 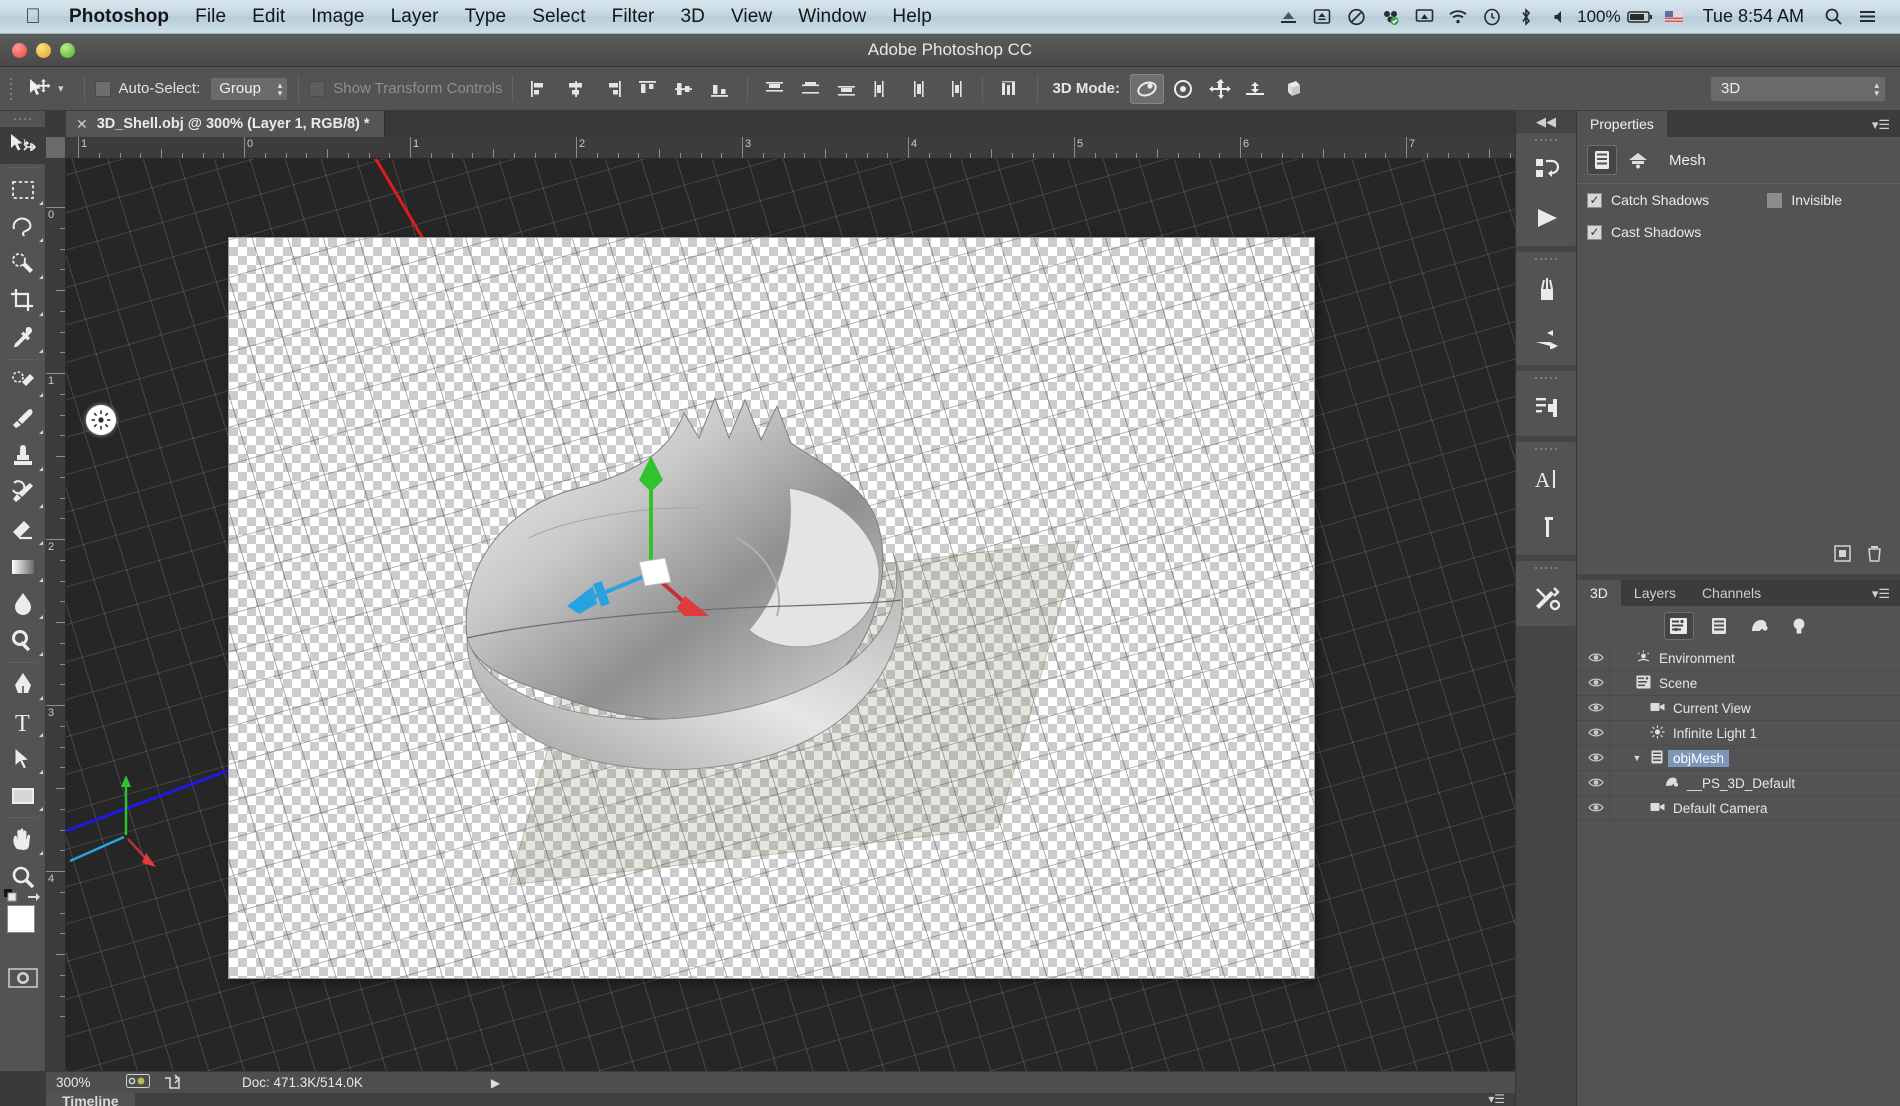 What do you see at coordinates (415, 17) in the screenshot?
I see `macos-menu-layer: Layer` at bounding box center [415, 17].